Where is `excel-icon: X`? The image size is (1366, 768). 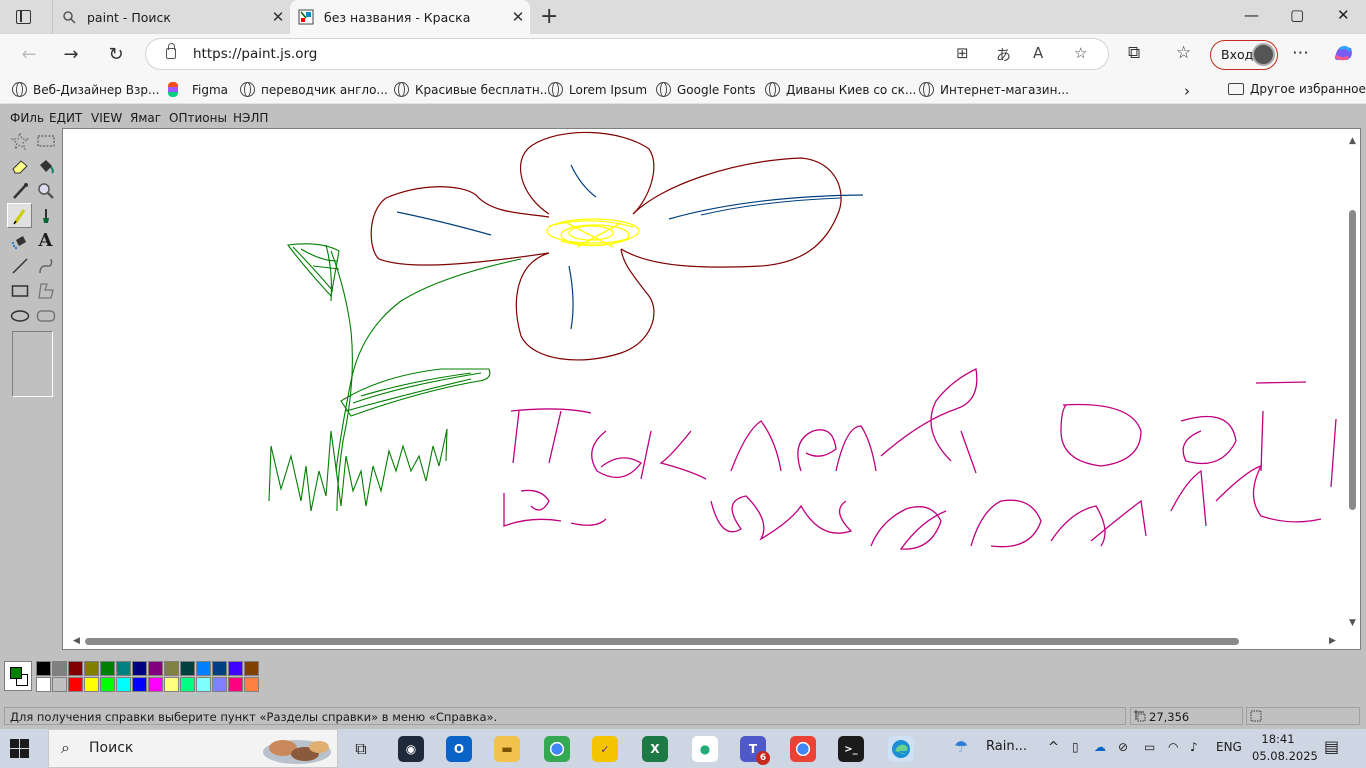
excel-icon: X is located at coordinates (655, 749).